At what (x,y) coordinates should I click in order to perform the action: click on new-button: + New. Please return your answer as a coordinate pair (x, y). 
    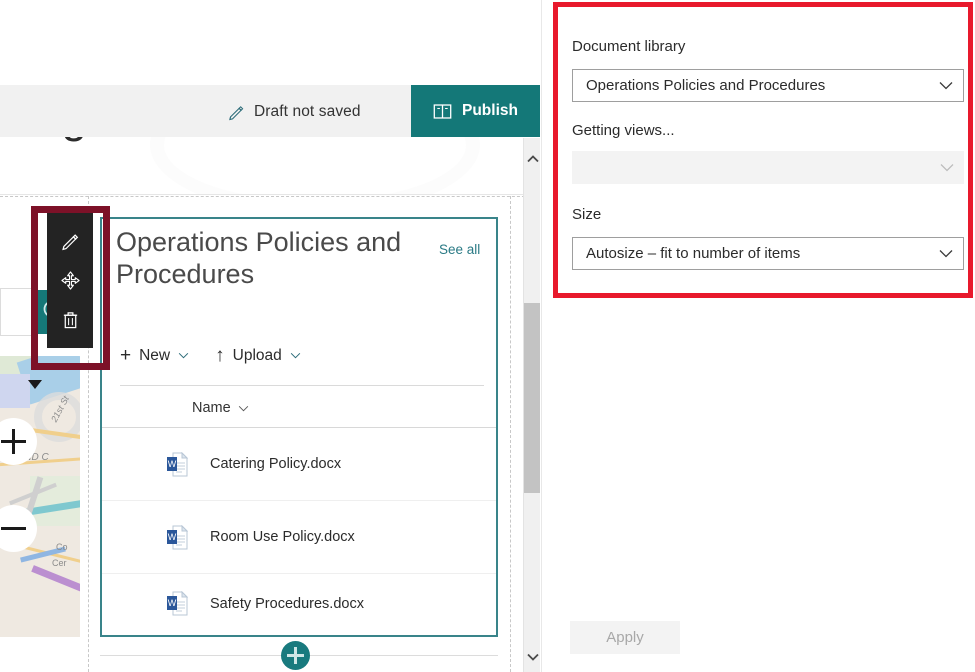
    Looking at the image, I should click on (154, 355).